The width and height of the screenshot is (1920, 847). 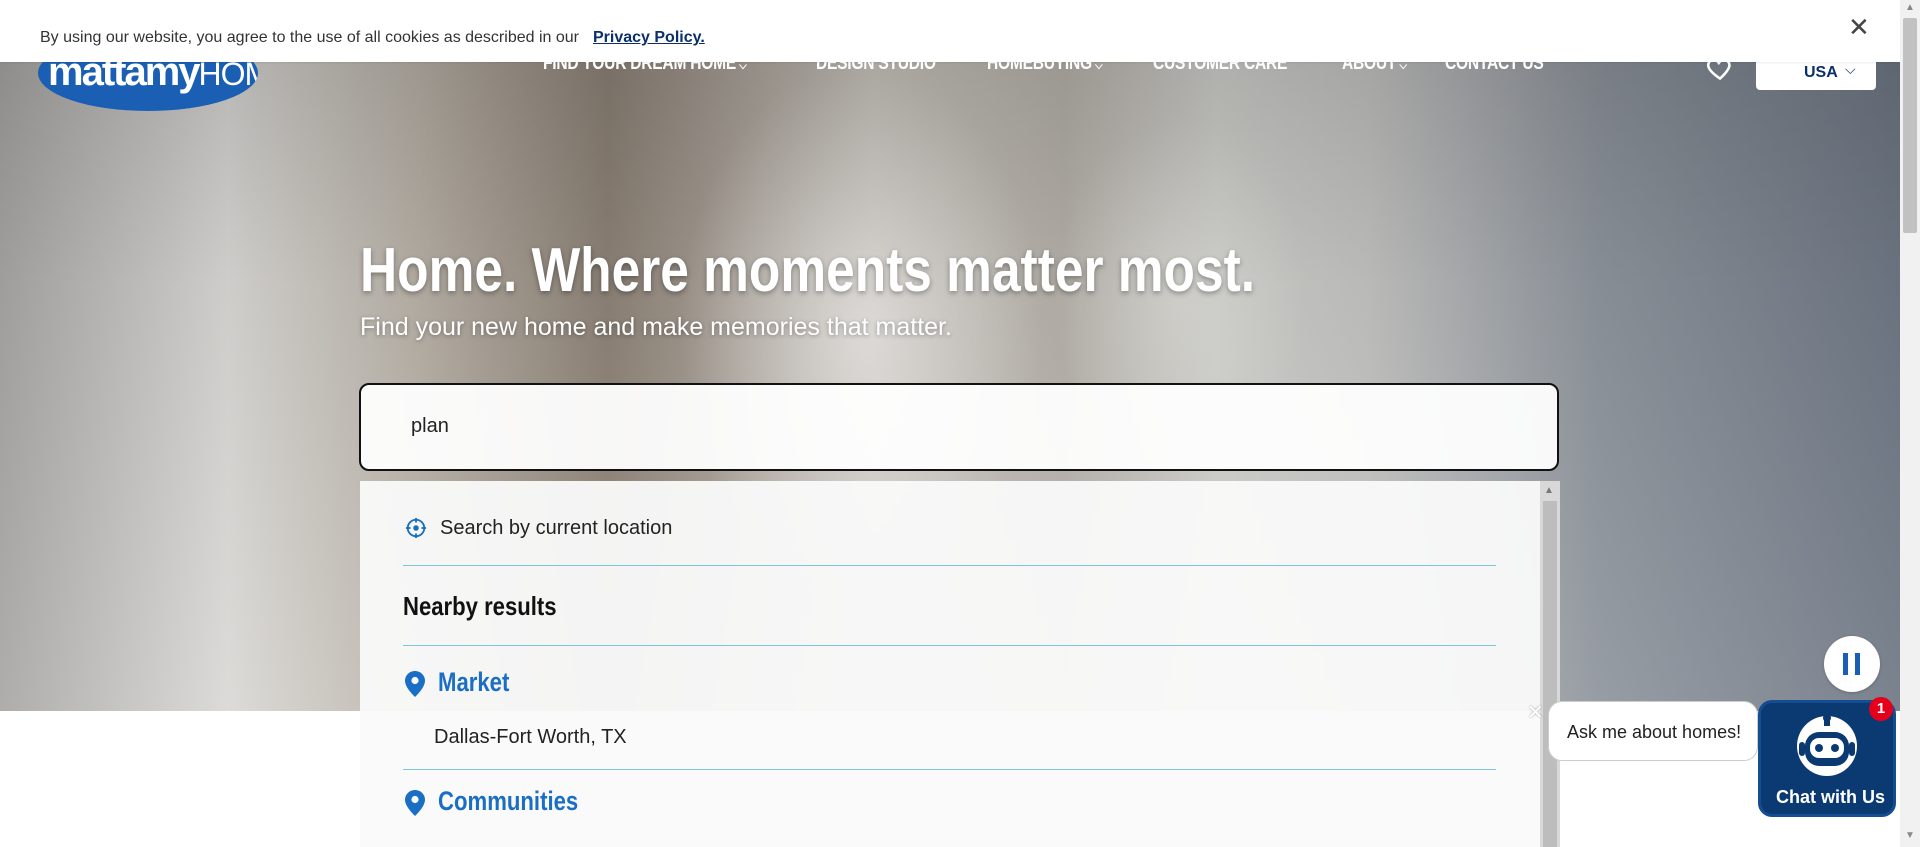 I want to click on crosshair-icon, so click(x=416, y=528).